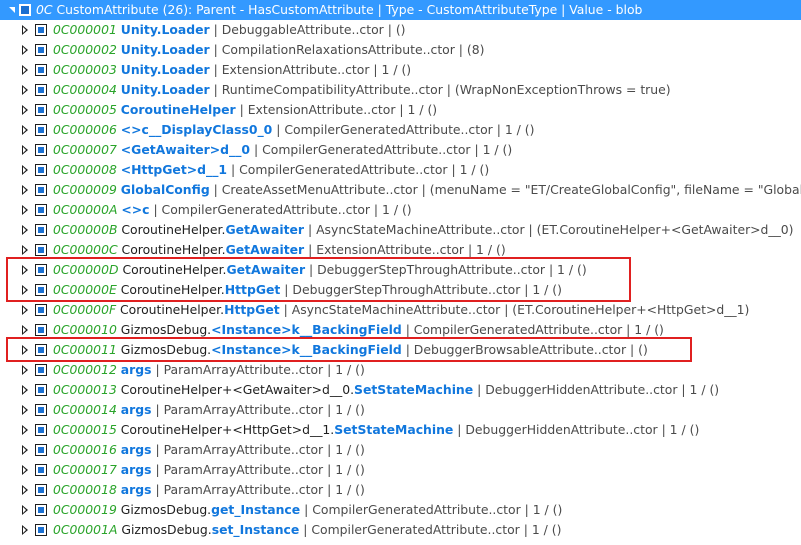 The image size is (801, 545). Describe the element at coordinates (85, 29) in the screenshot. I see `row-token: 0C000001` at that location.